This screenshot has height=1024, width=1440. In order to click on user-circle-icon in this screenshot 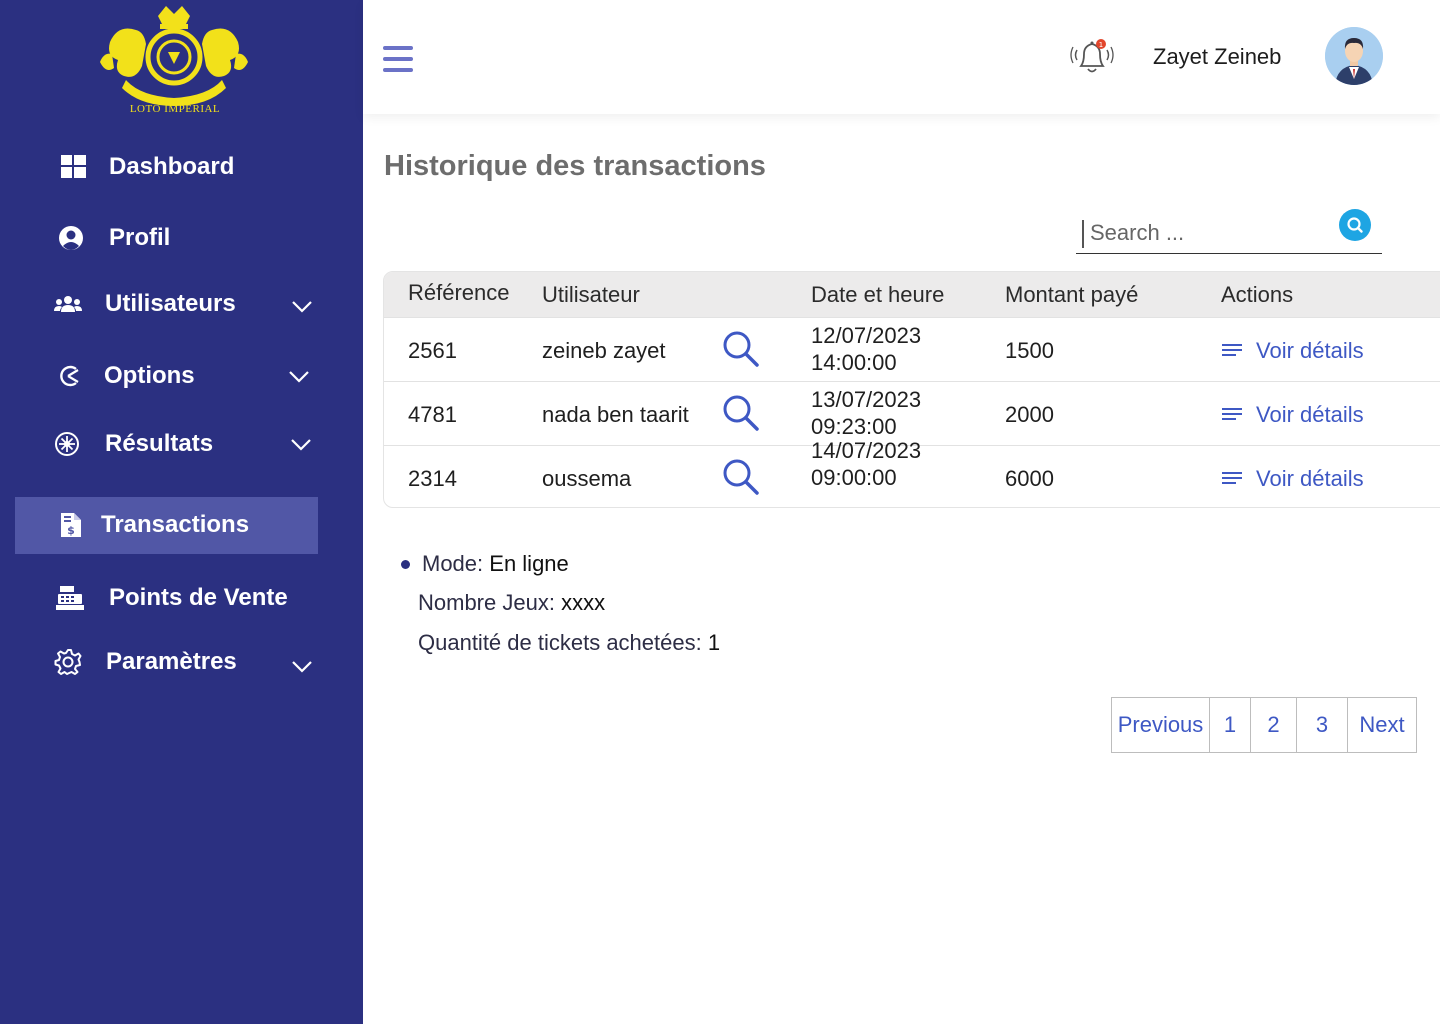, I will do `click(71, 238)`.